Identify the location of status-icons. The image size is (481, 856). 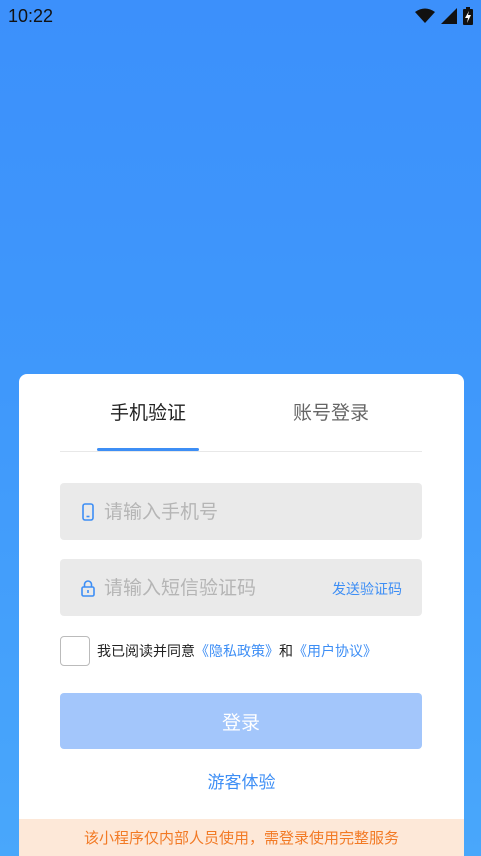
(444, 16).